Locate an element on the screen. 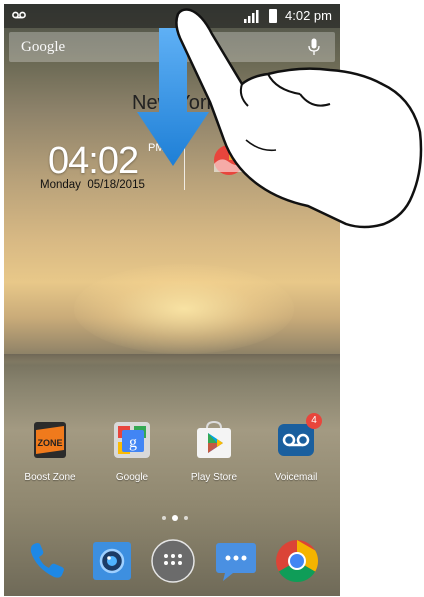 The height and width of the screenshot is (597, 424). google-tile-text: g is located at coordinates (133, 442).